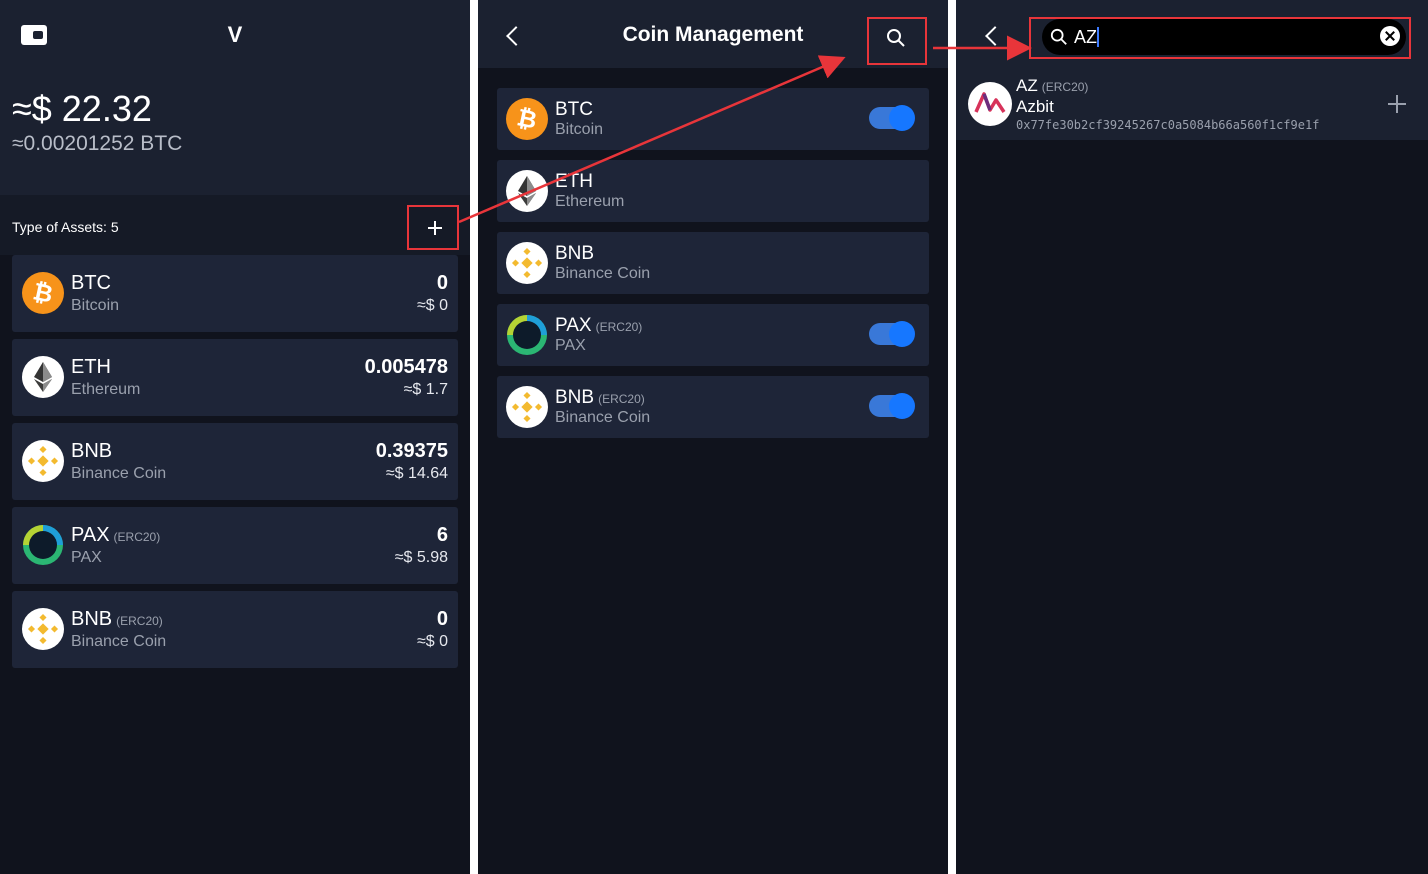 This screenshot has height=874, width=1428. Describe the element at coordinates (97, 143) in the screenshot. I see `total-balance-btc: ≈0.00201252 BTC` at that location.